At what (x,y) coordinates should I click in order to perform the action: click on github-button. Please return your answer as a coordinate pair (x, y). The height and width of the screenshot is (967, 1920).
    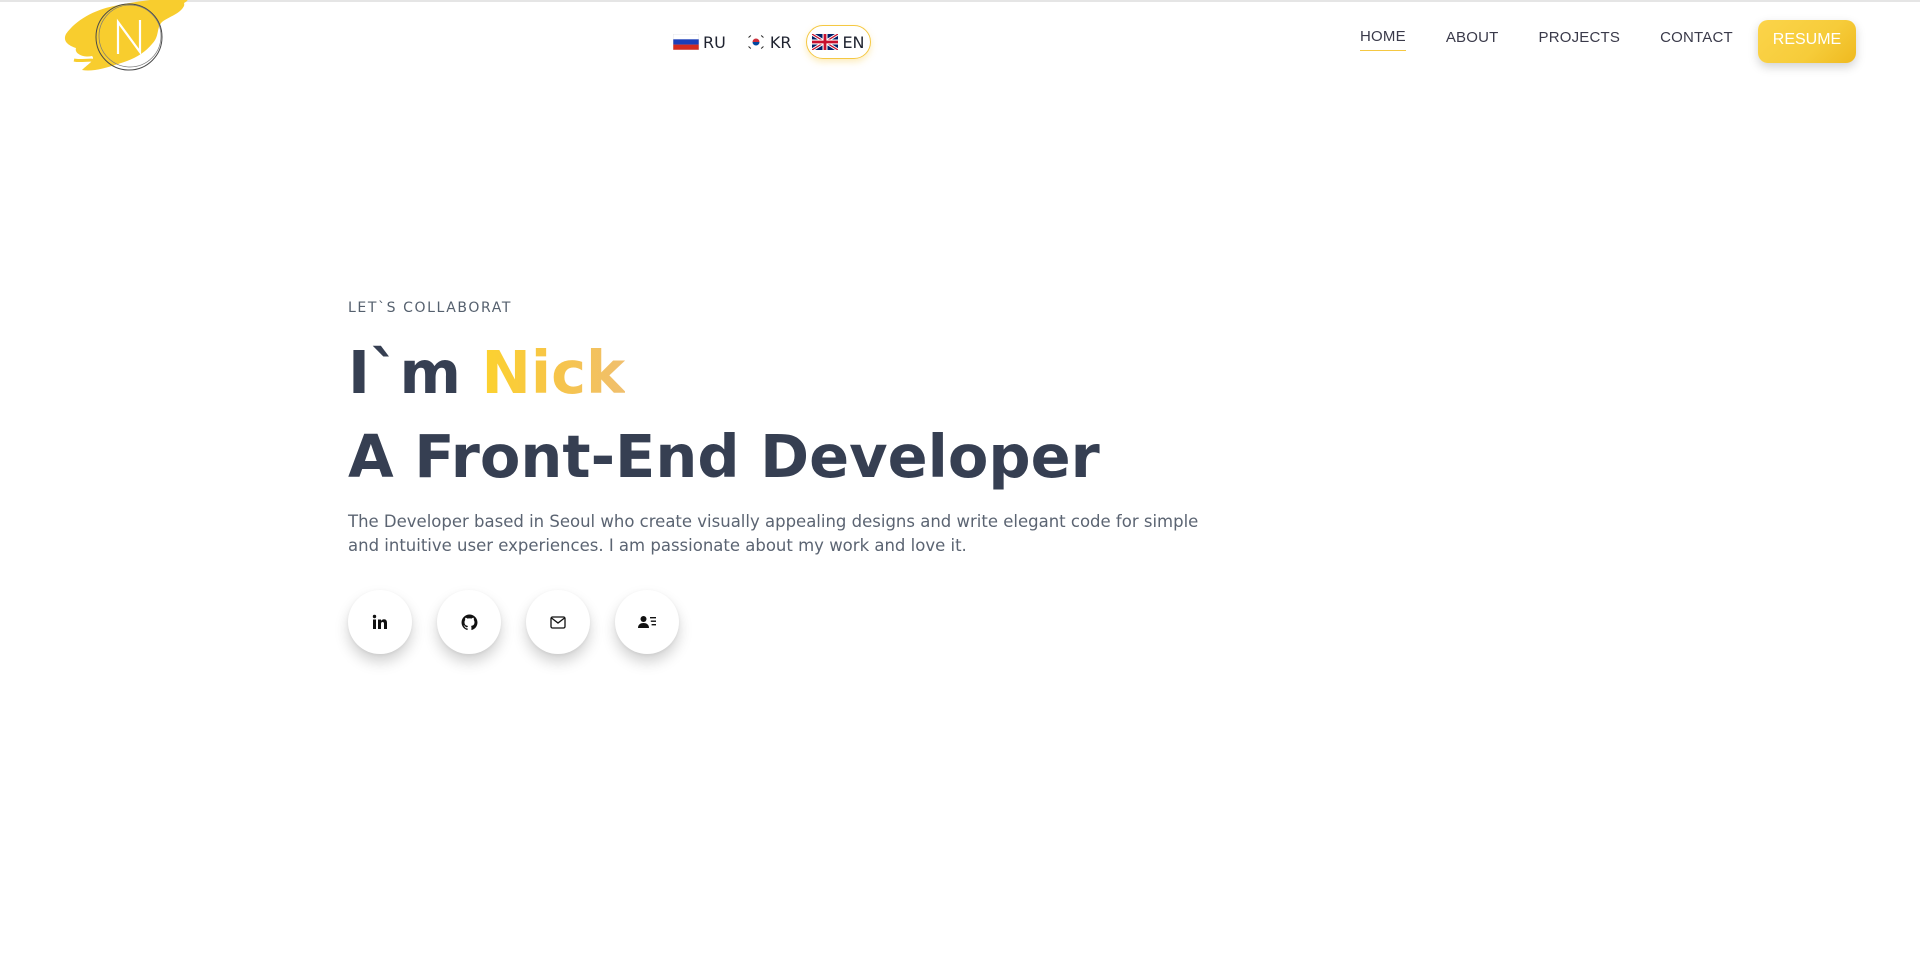
    Looking at the image, I should click on (469, 622).